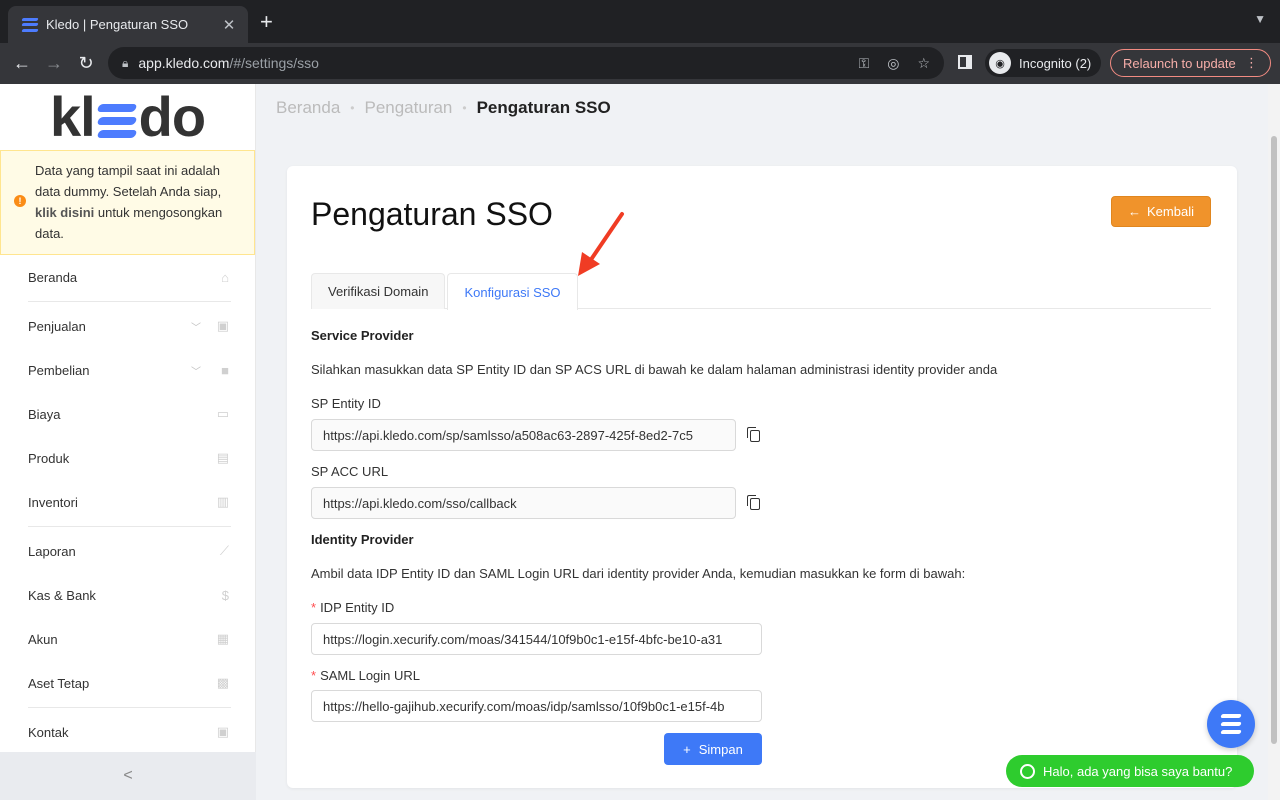 Image resolution: width=1280 pixels, height=800 pixels. Describe the element at coordinates (1170, 211) in the screenshot. I see `back-button-label: Kembali` at that location.